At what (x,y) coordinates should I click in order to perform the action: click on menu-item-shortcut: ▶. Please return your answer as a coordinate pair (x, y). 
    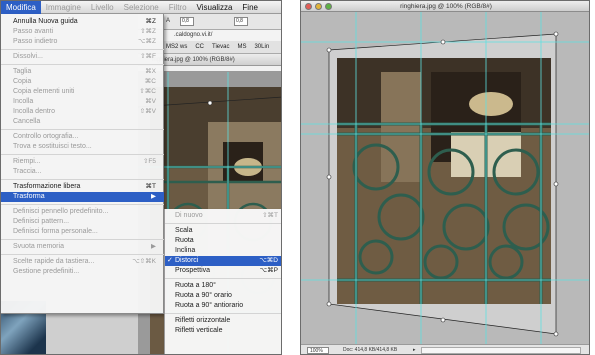
    Looking at the image, I should click on (153, 196).